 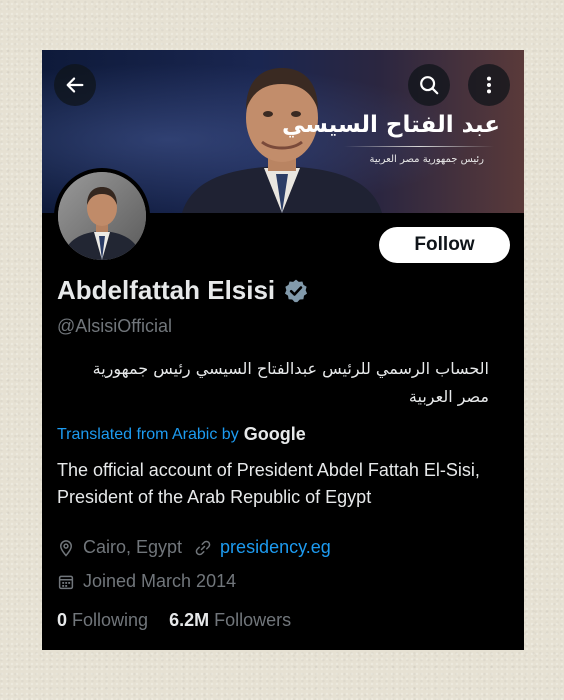 I want to click on following-count: 0, so click(x=62, y=620).